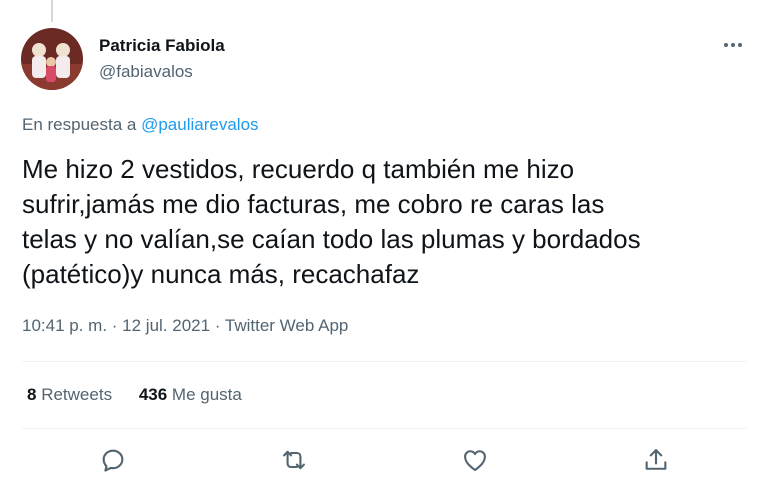 This screenshot has width=770, height=495. Describe the element at coordinates (140, 125) in the screenshot. I see `reply-context: En respuesta a @pauliarevalos` at that location.